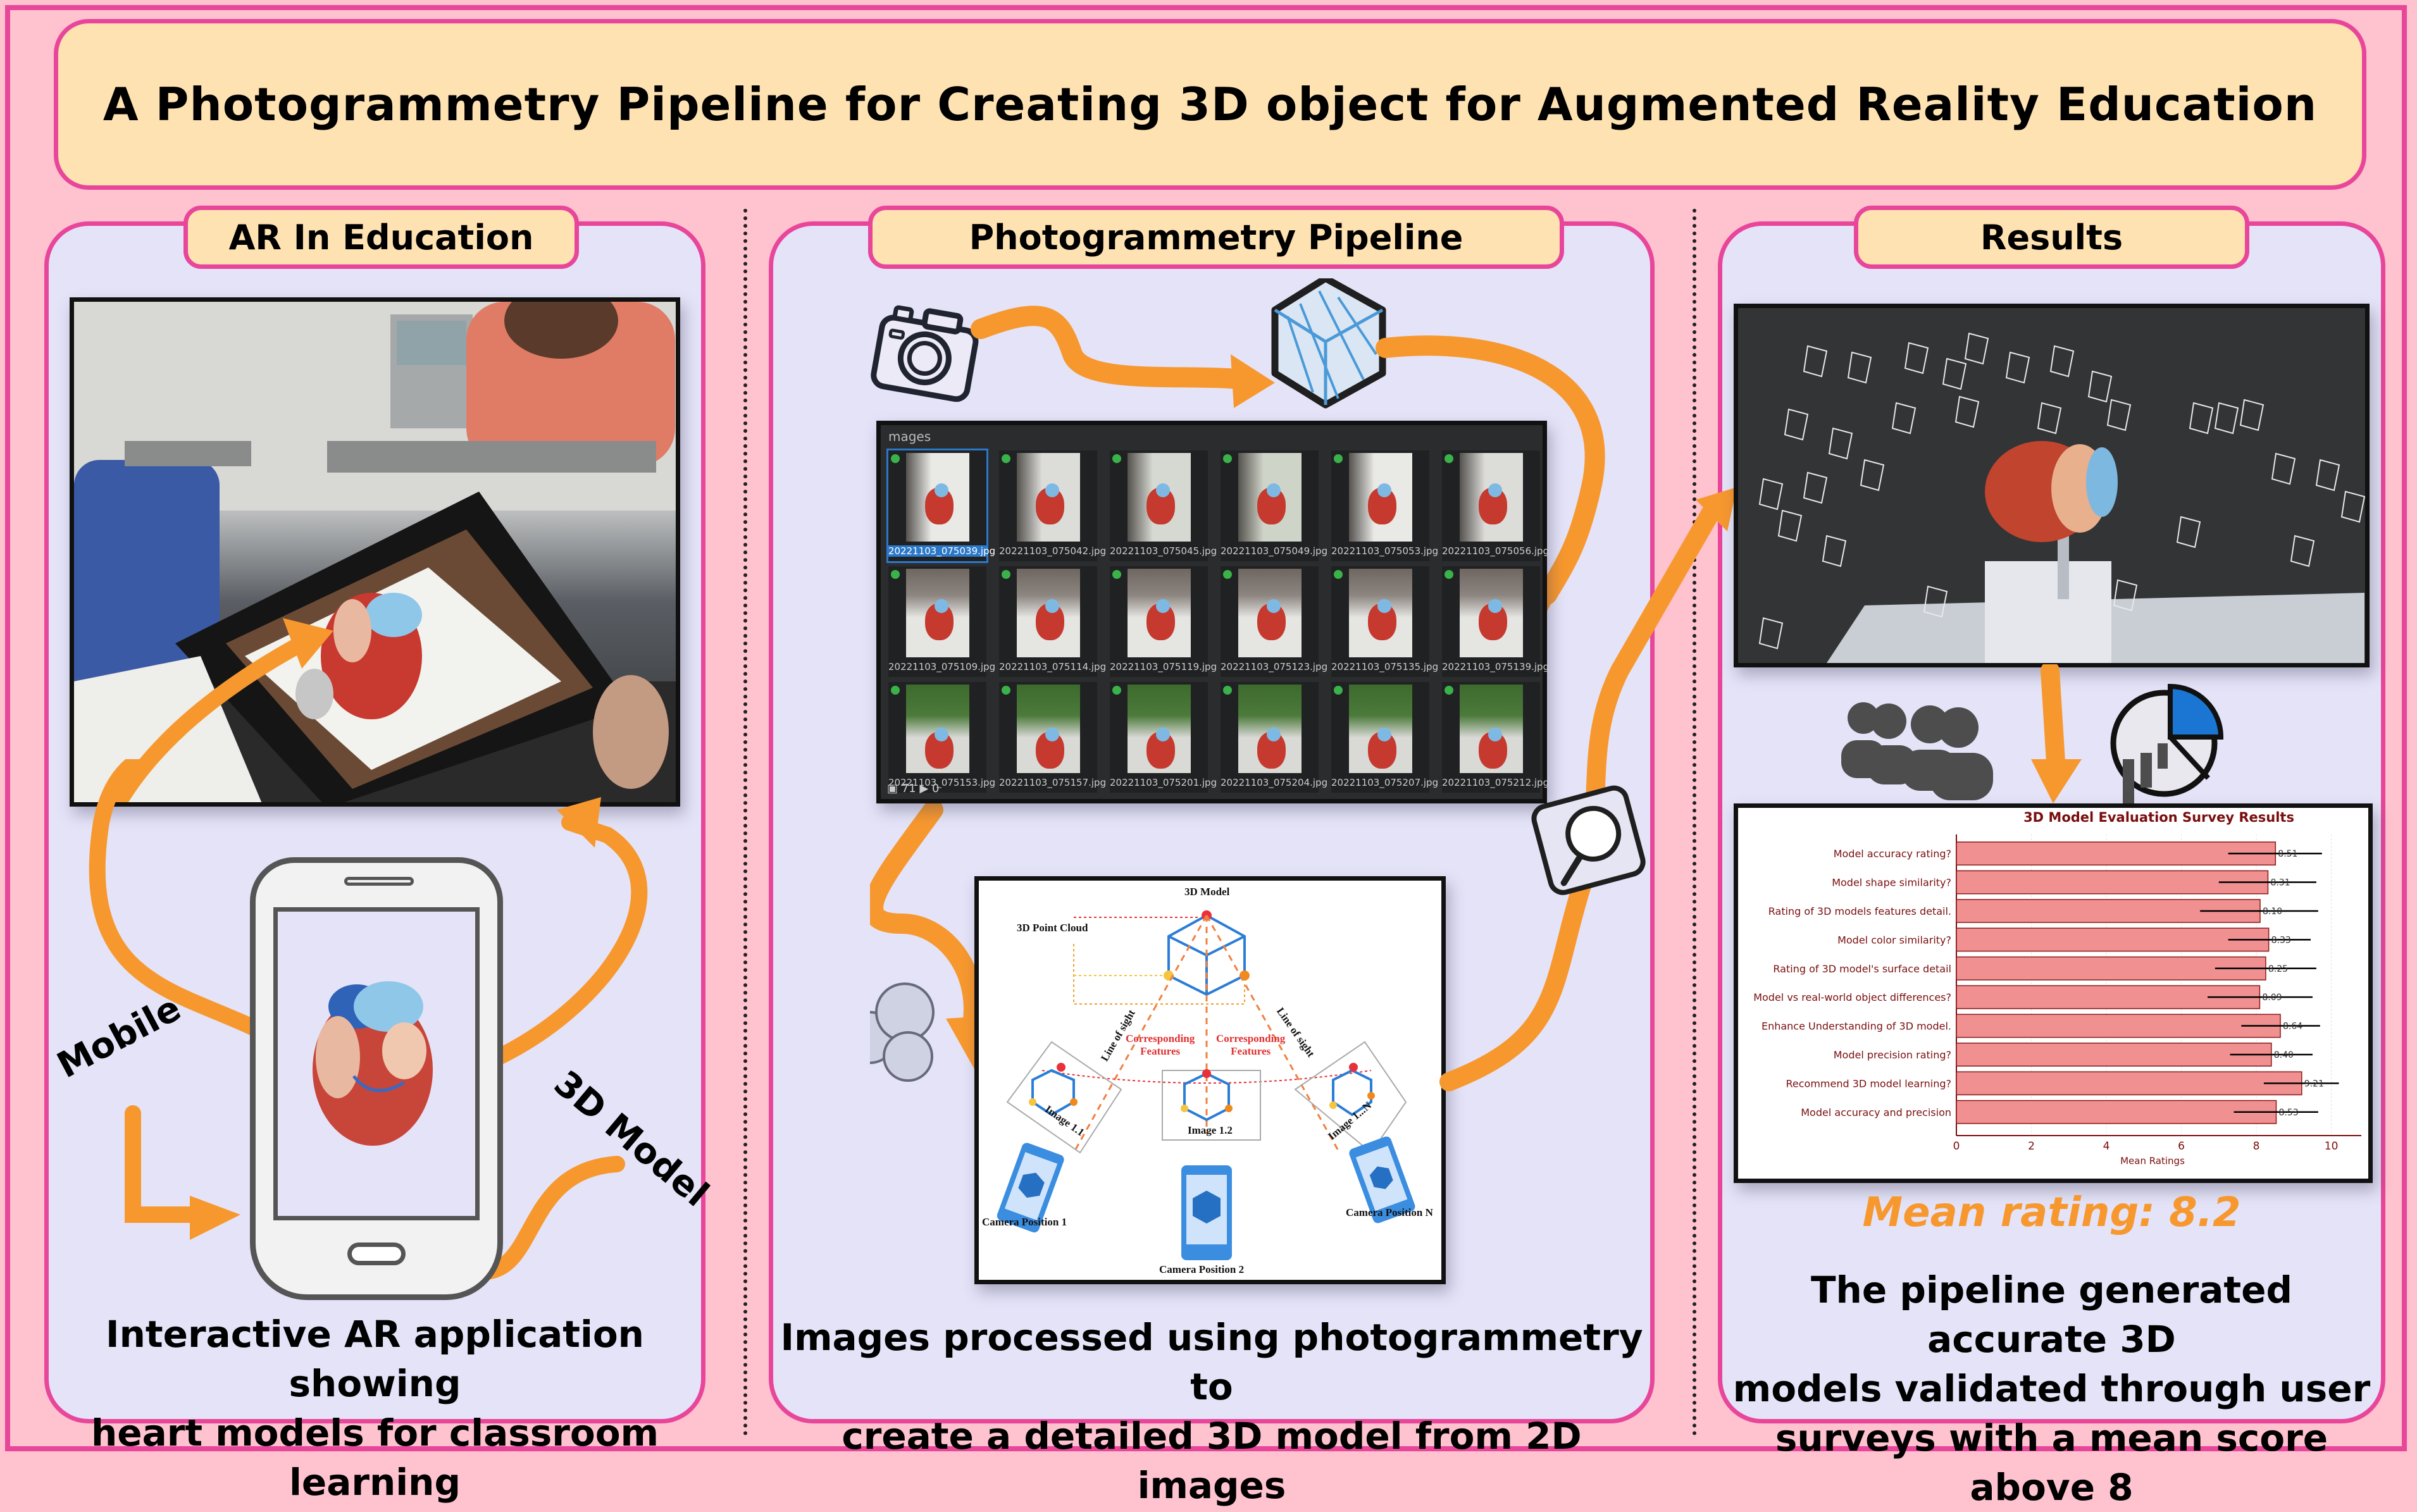  What do you see at coordinates (2052, 1212) in the screenshot?
I see `mean-rating: Mean rating: 8.2` at bounding box center [2052, 1212].